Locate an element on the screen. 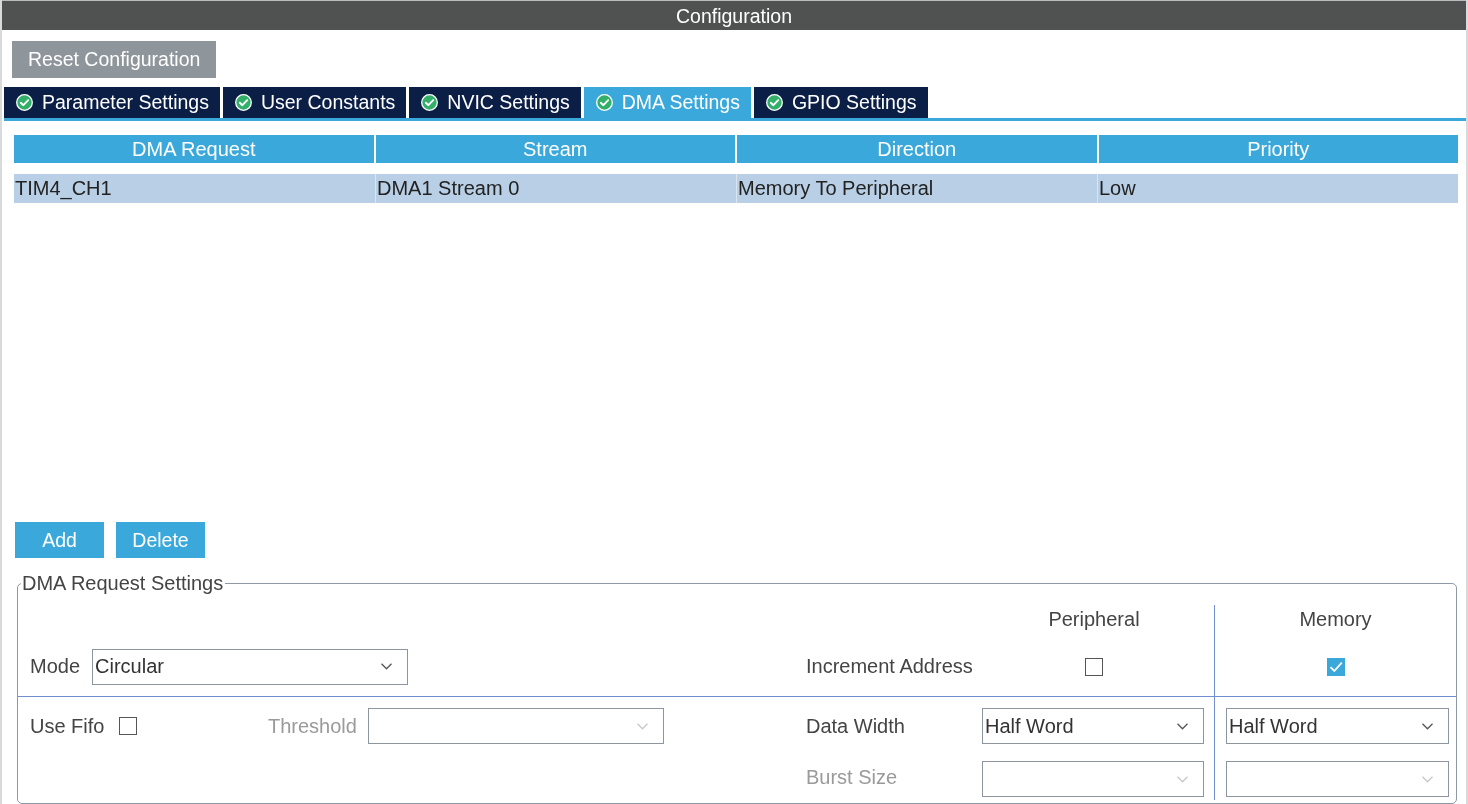  tab: Parameter Settings is located at coordinates (112, 102).